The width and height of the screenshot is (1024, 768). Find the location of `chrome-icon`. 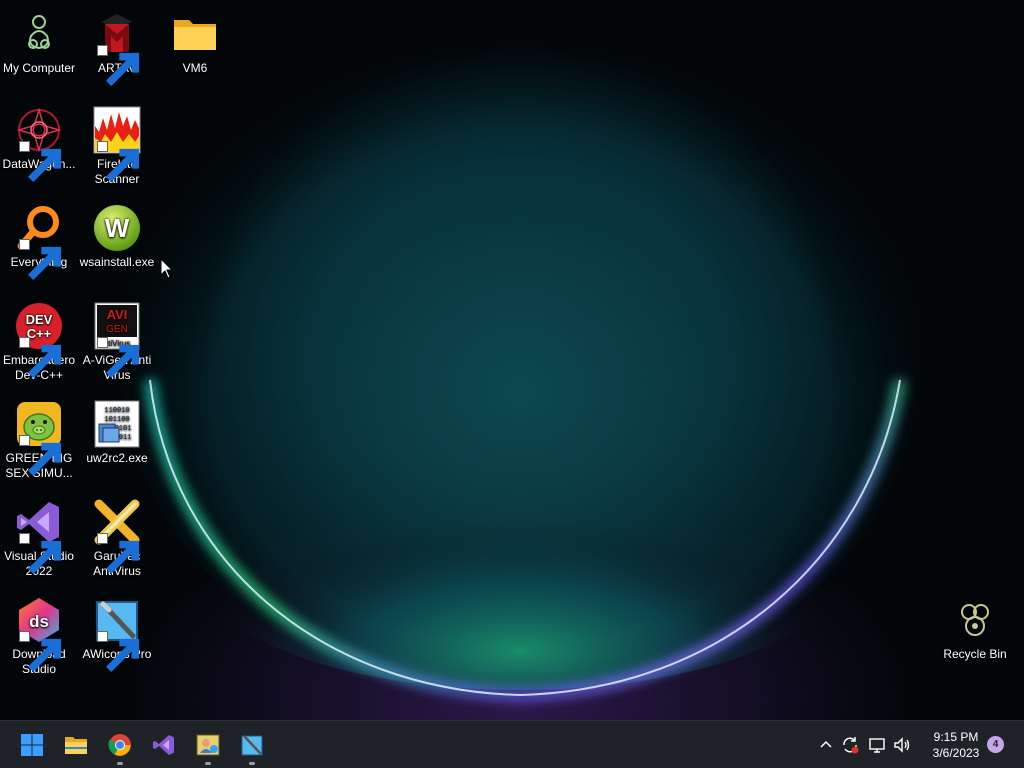

chrome-icon is located at coordinates (119, 745).